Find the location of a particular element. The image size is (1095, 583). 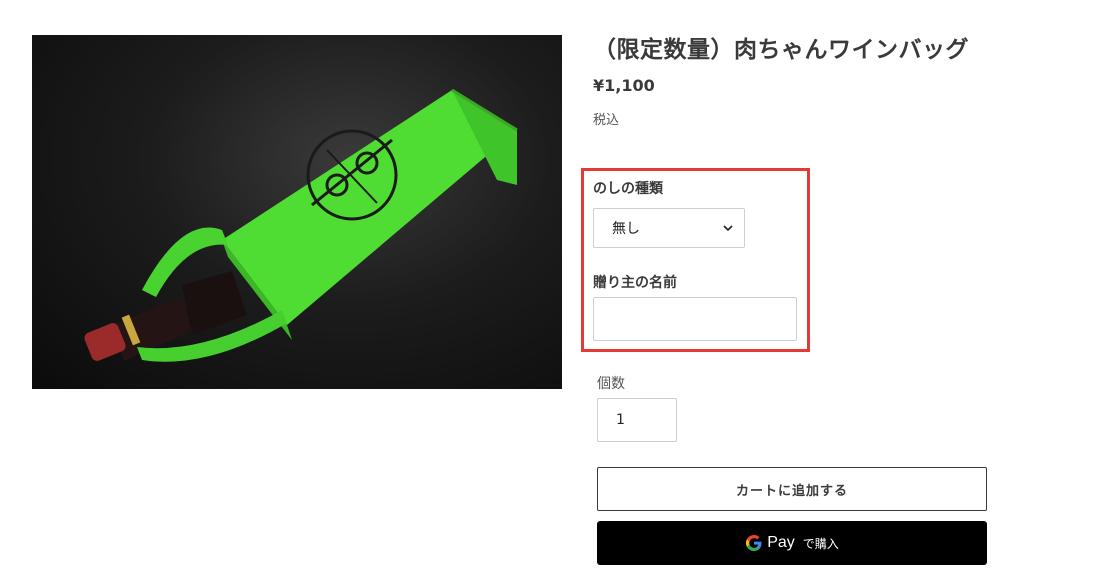

noshi-type-select: 無し is located at coordinates (669, 228).